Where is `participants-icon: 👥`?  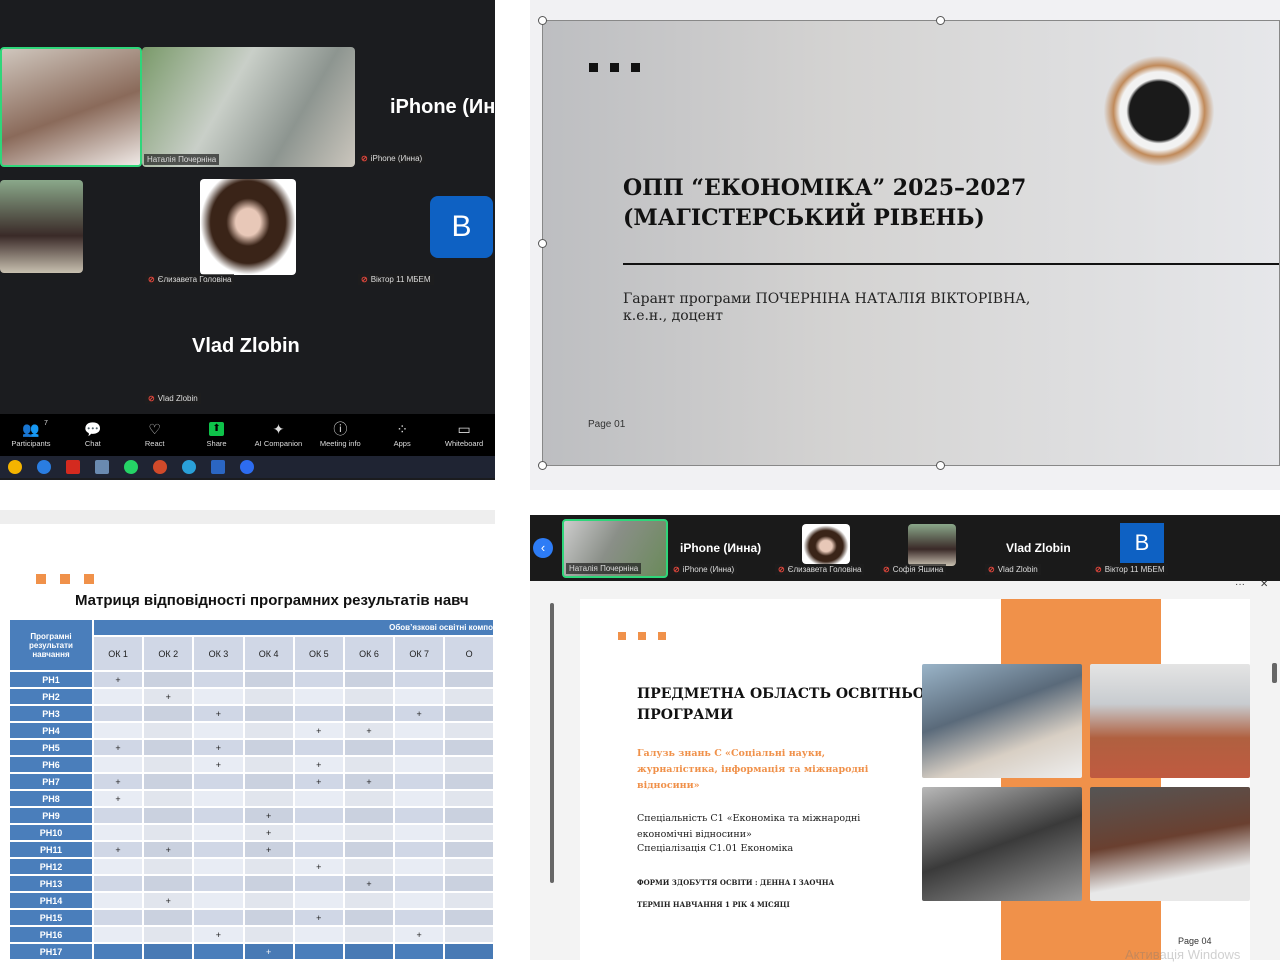
participants-icon: 👥 is located at coordinates (31, 429).